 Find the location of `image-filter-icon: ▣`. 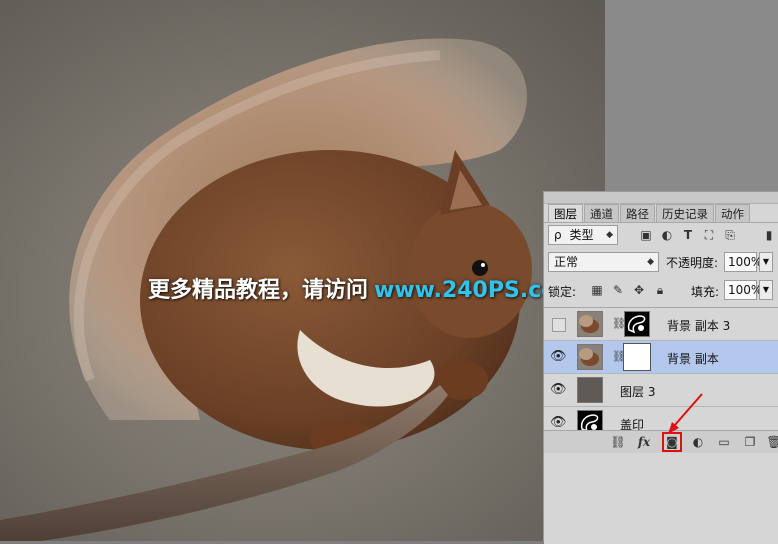

image-filter-icon: ▣ is located at coordinates (646, 235).